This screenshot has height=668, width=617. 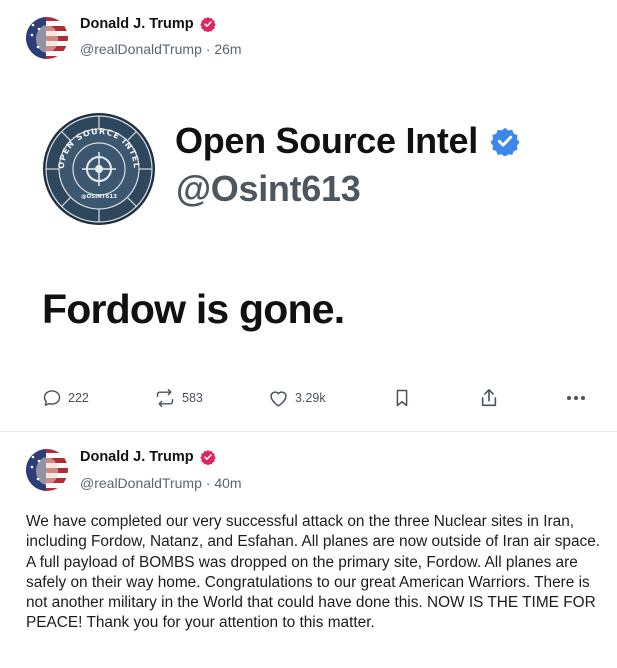 What do you see at coordinates (227, 49) in the screenshot?
I see `post-time: 26m` at bounding box center [227, 49].